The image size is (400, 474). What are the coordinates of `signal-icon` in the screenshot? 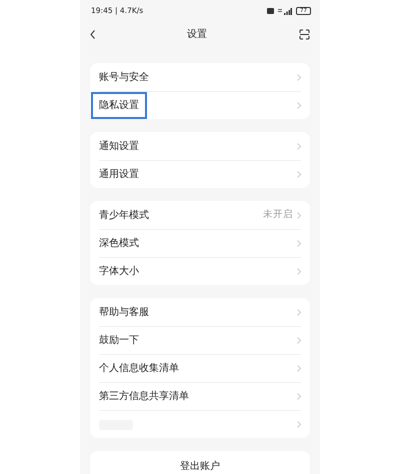 It's located at (285, 11).